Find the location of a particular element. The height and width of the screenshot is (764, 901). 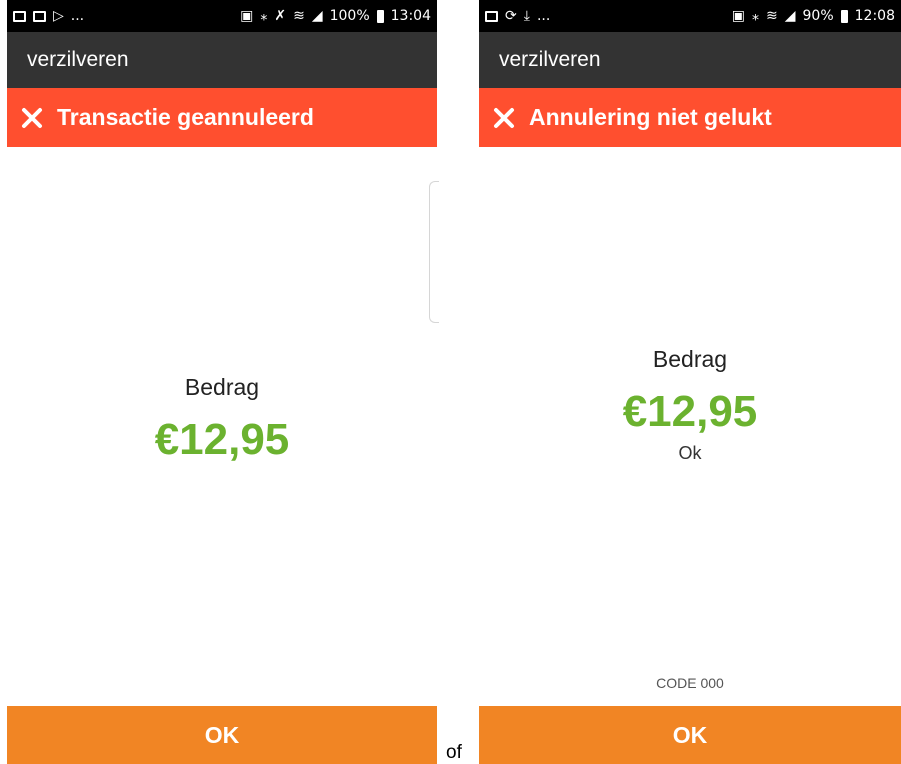

error-message: Transactie geannuleerd is located at coordinates (185, 117).